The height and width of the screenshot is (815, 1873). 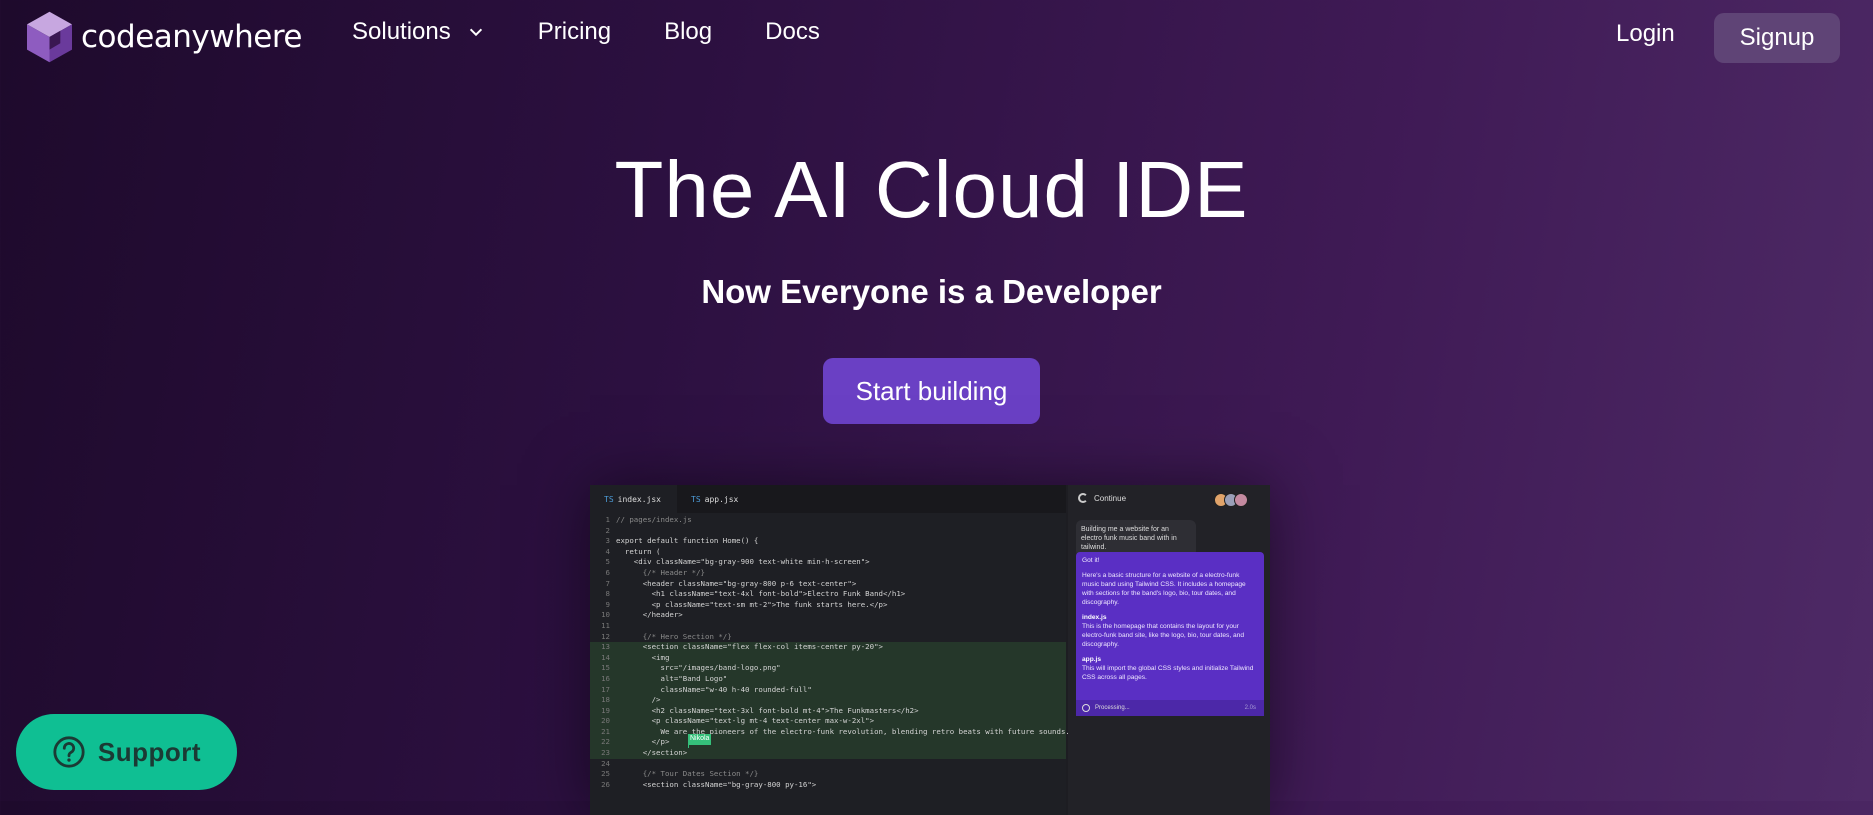 I want to click on line-number: 20, so click(x=605, y=721).